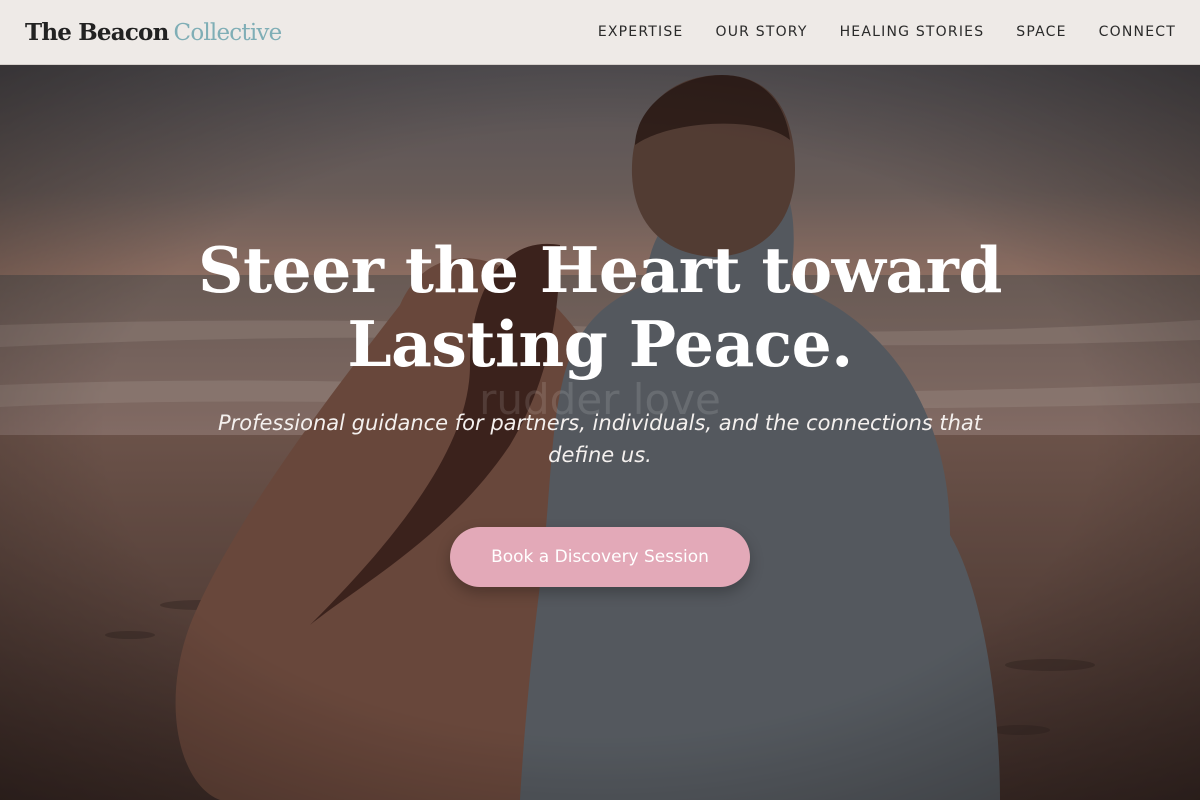 The image size is (1200, 800). What do you see at coordinates (761, 32) in the screenshot?
I see `nav-item-our-story: OUR STORY` at bounding box center [761, 32].